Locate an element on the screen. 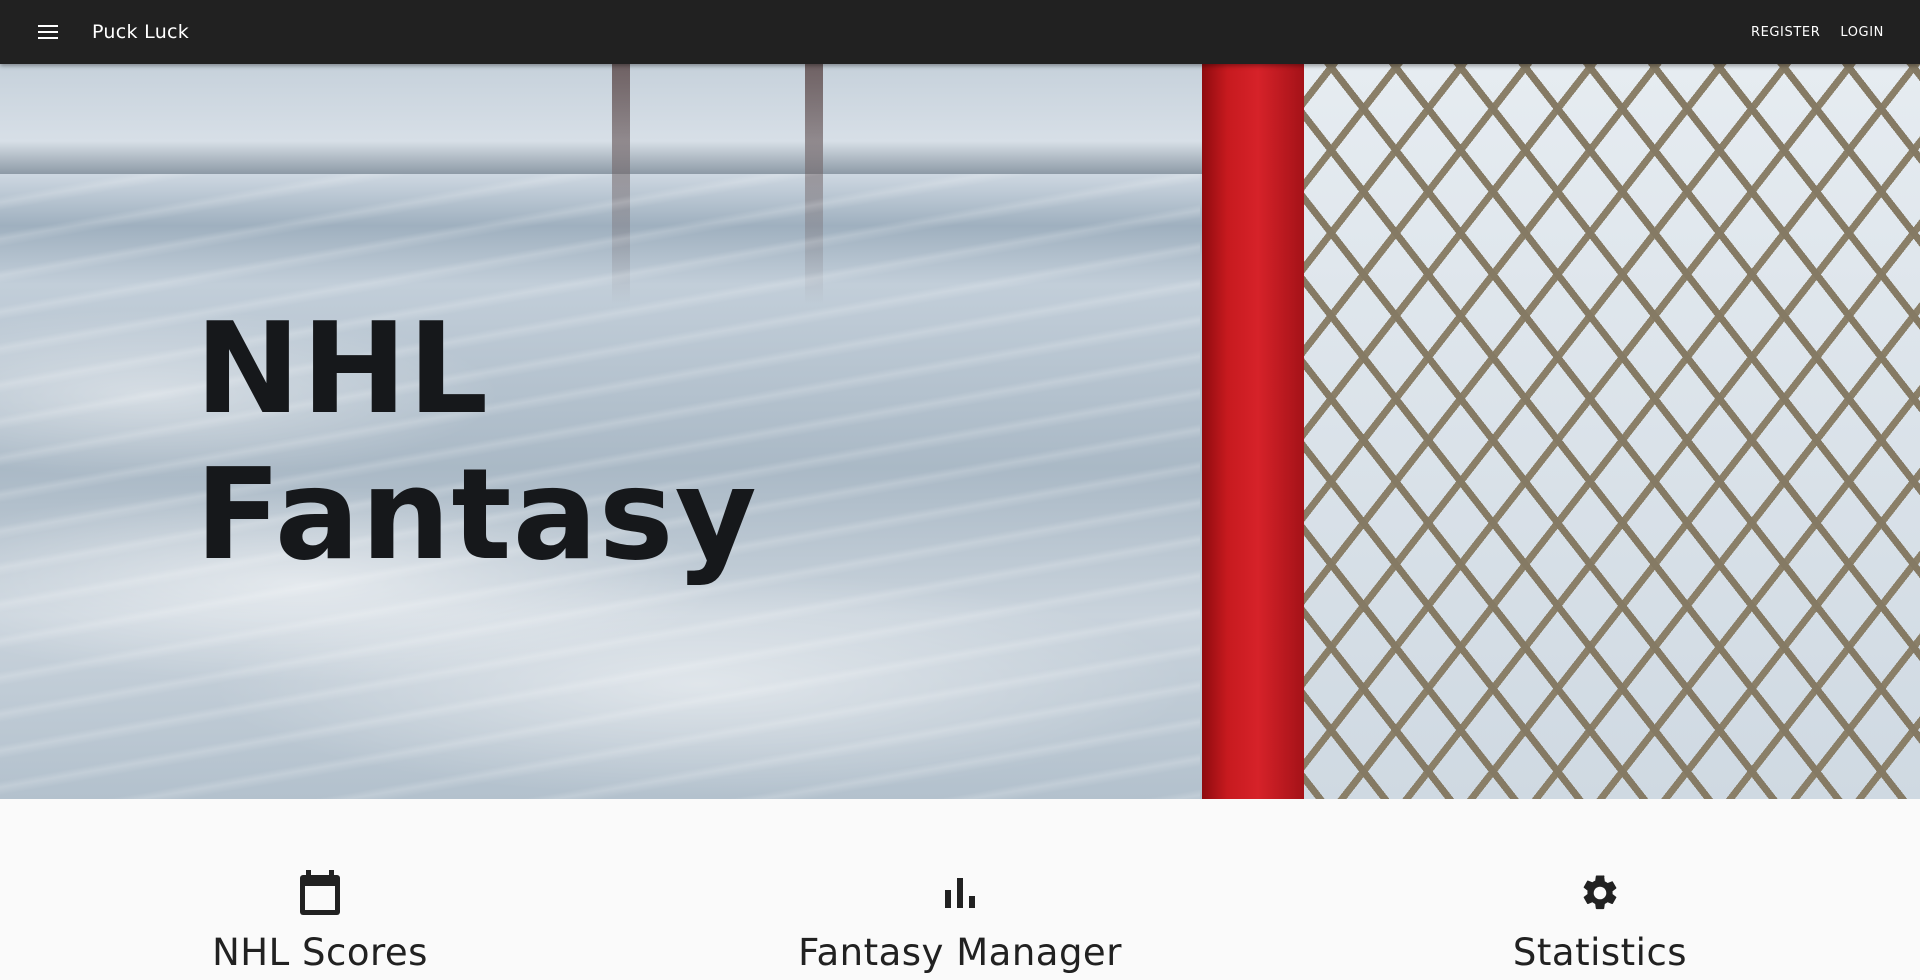 Image resolution: width=1920 pixels, height=980 pixels. feature-nhl-scores: NHL Scores is located at coordinates (320, 921).